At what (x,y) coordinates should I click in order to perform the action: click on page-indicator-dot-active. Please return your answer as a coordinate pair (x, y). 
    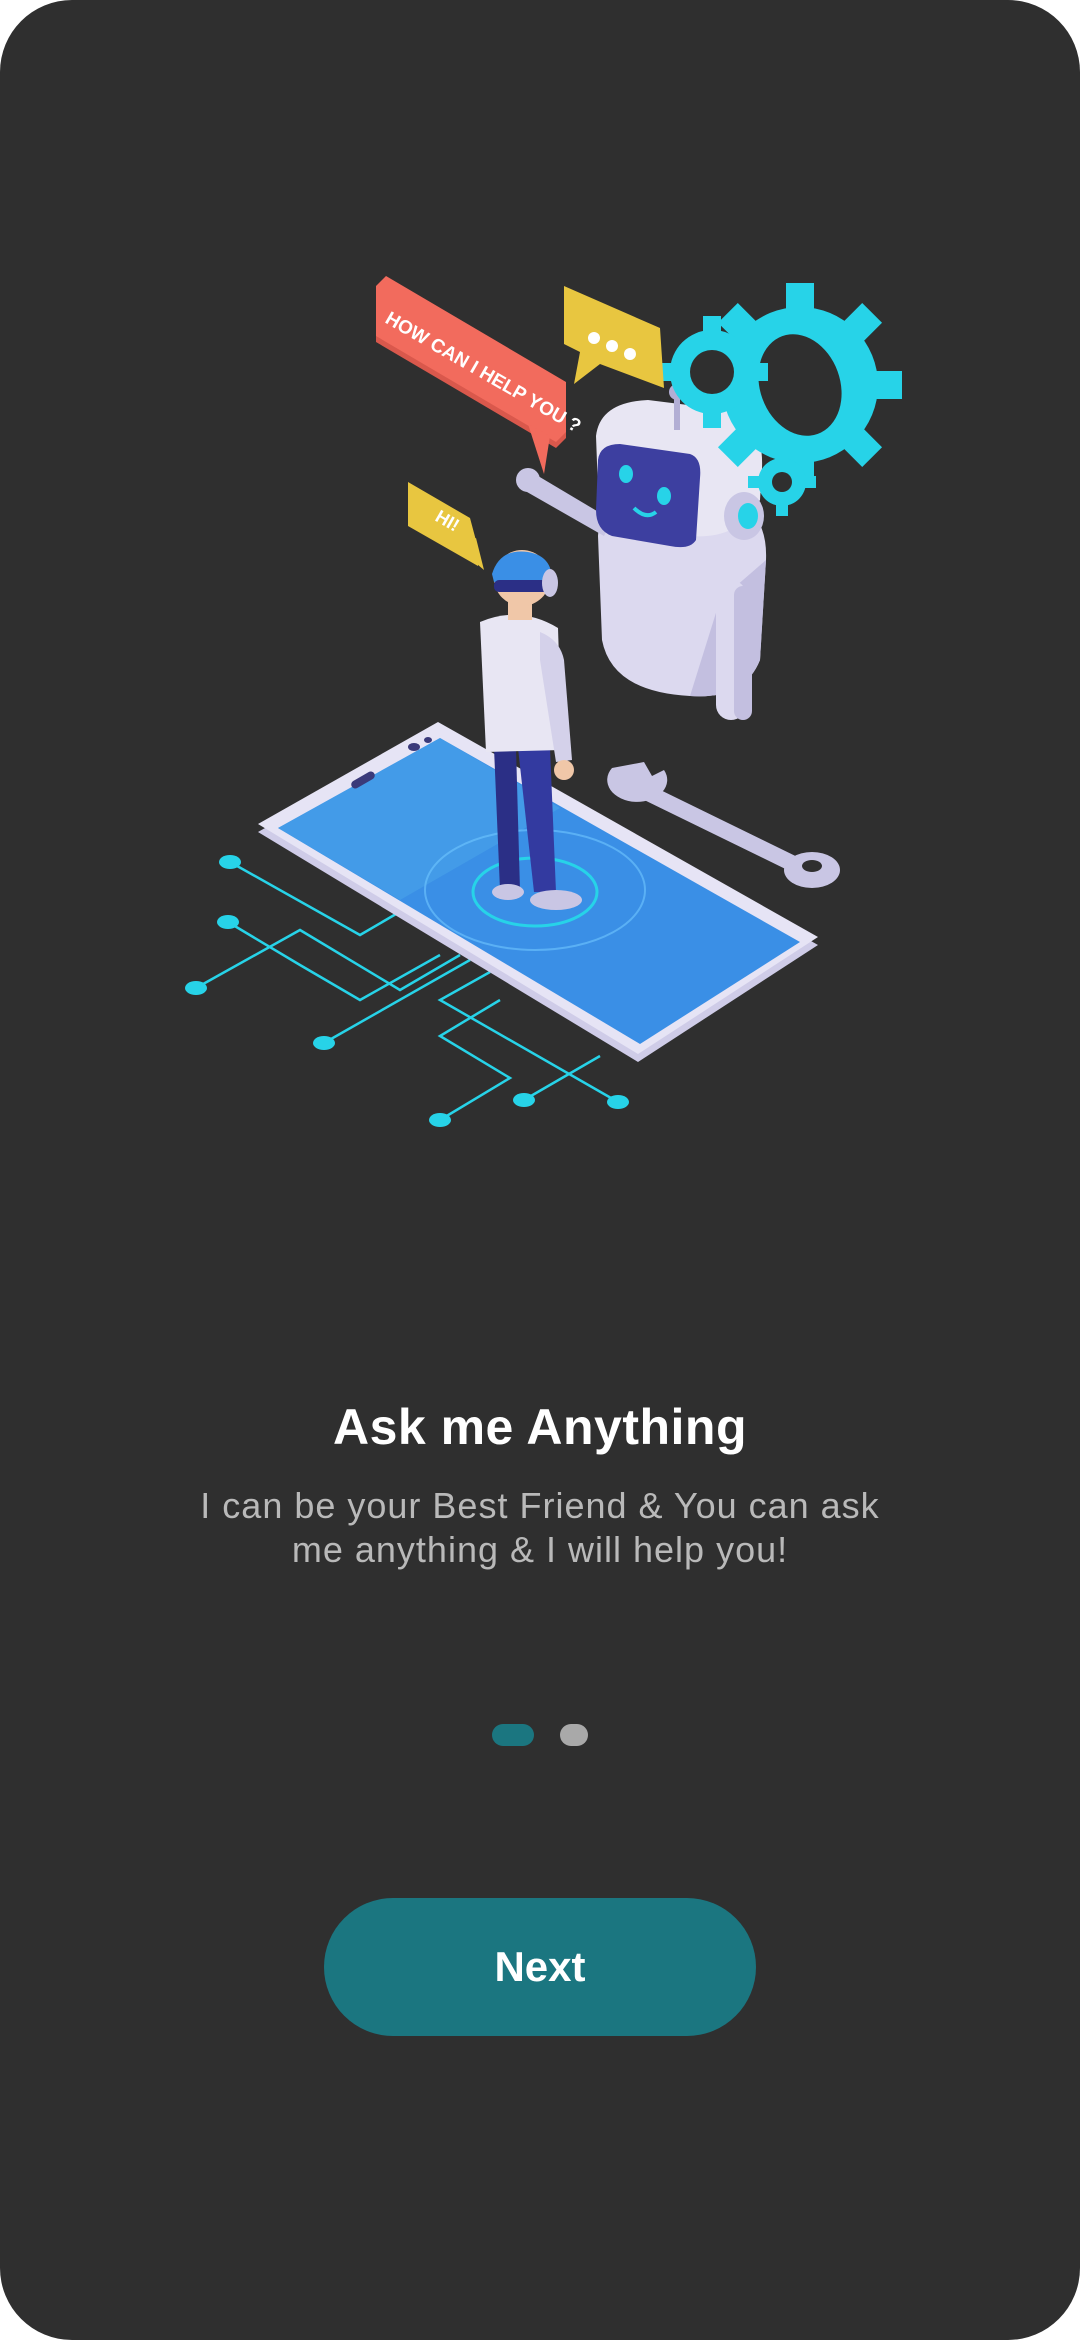
    Looking at the image, I should click on (513, 1735).